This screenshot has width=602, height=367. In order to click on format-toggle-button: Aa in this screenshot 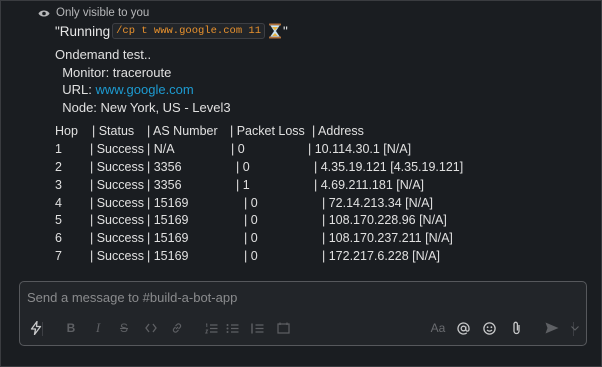, I will do `click(438, 328)`.